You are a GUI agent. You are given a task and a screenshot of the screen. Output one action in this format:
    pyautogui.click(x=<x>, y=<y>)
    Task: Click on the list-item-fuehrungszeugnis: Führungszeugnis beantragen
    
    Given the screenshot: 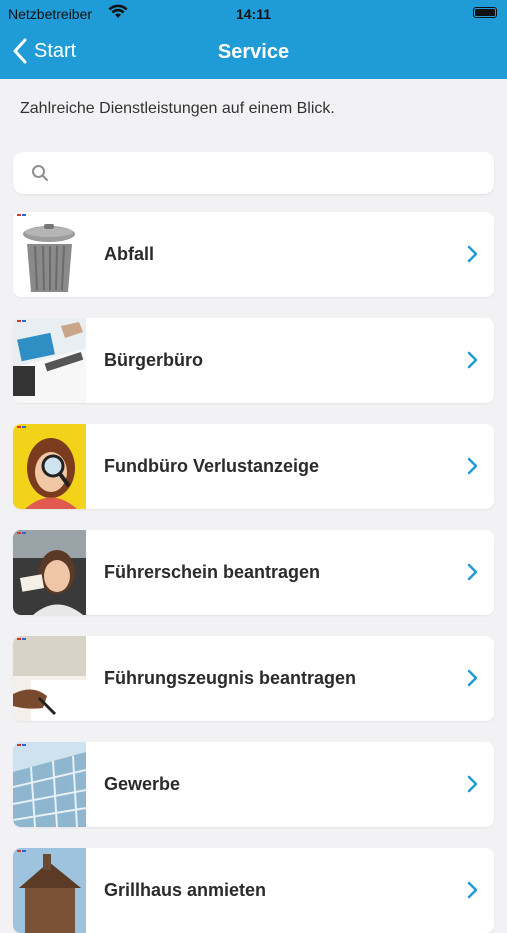 What is the action you would take?
    pyautogui.click(x=253, y=678)
    